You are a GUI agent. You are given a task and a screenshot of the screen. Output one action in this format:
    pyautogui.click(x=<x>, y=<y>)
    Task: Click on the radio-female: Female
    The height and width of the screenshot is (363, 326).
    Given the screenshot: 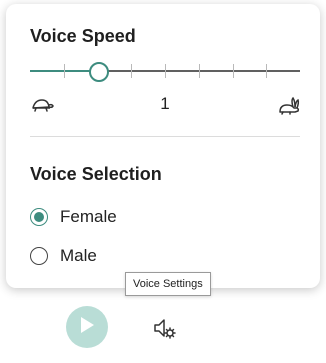 What is the action you would take?
    pyautogui.click(x=73, y=217)
    